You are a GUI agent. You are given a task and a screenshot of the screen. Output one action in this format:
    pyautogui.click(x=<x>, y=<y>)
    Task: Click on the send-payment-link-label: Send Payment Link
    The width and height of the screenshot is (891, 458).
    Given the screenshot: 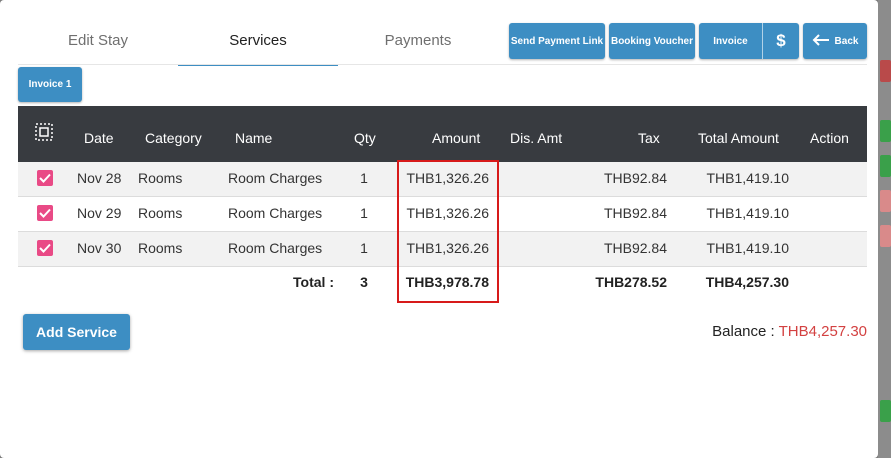 What is the action you would take?
    pyautogui.click(x=557, y=41)
    